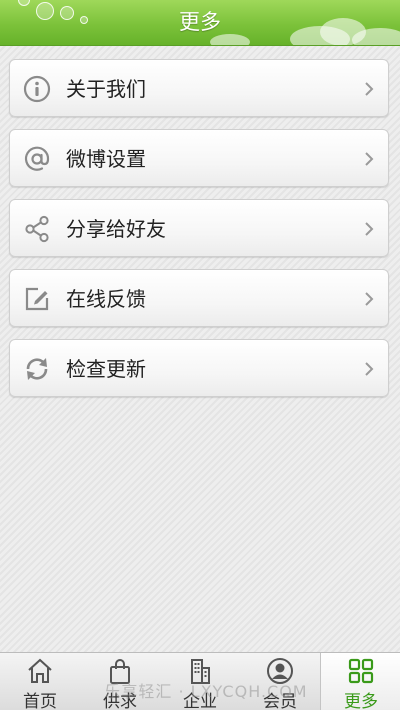  Describe the element at coordinates (200, 671) in the screenshot. I see `building-icon` at that location.